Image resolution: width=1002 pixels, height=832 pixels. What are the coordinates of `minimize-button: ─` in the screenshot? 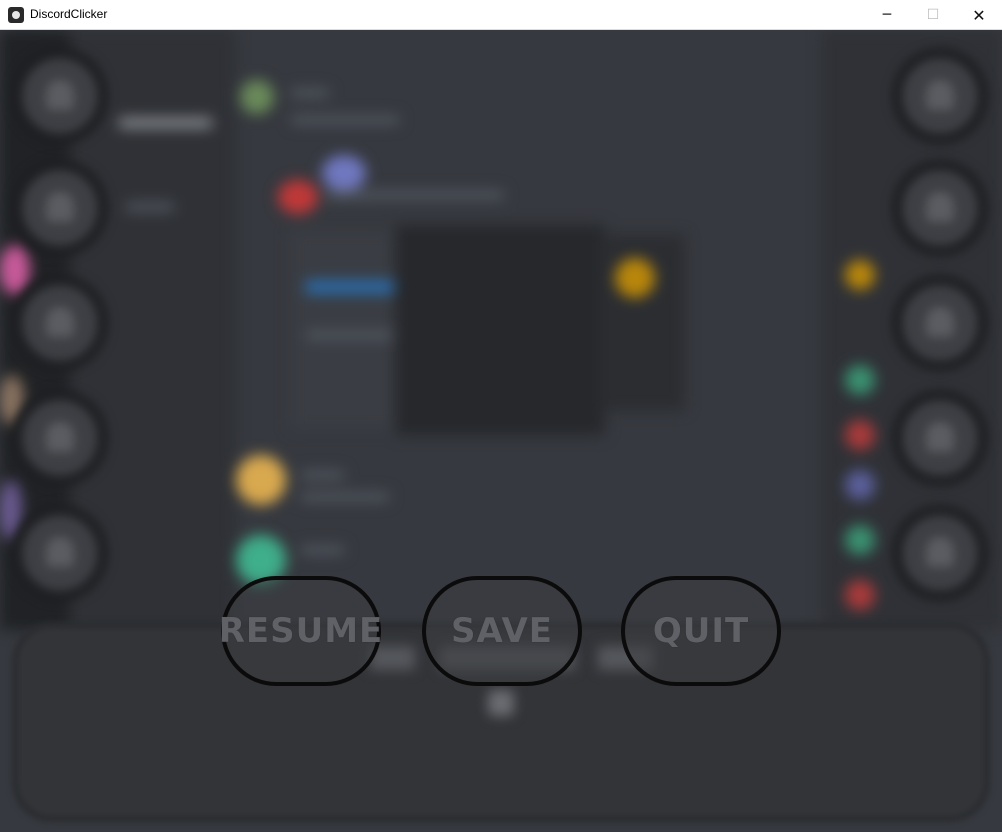 It's located at (887, 15).